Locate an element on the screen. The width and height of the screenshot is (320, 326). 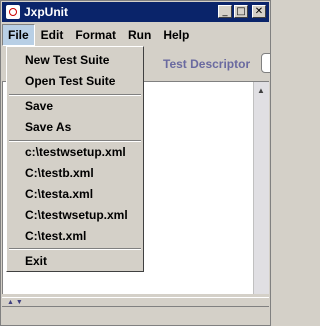
split-pane-divider is located at coordinates (135, 302).